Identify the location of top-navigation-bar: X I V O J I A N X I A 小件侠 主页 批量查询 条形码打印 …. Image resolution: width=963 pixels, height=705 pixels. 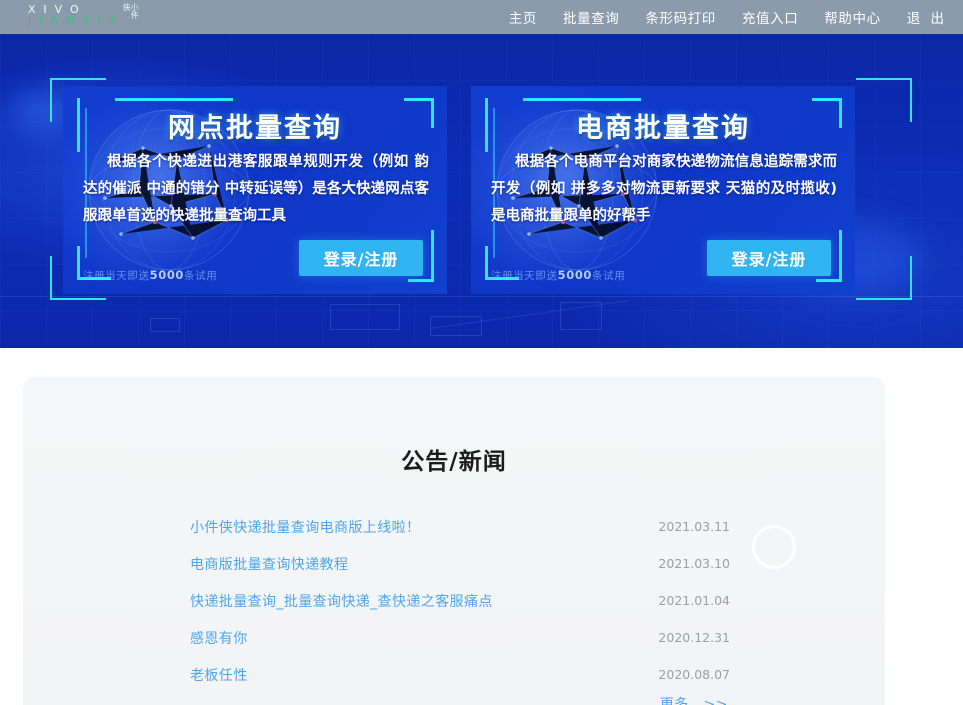
(481, 17).